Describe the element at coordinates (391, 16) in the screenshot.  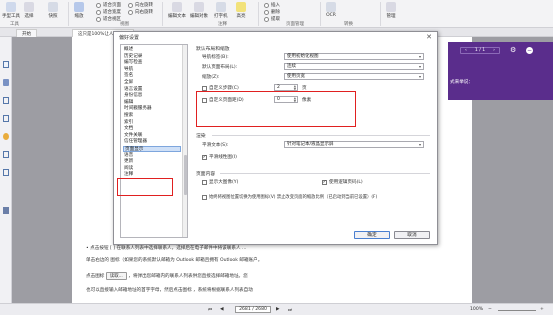
I see `manage-label: 管理` at that location.